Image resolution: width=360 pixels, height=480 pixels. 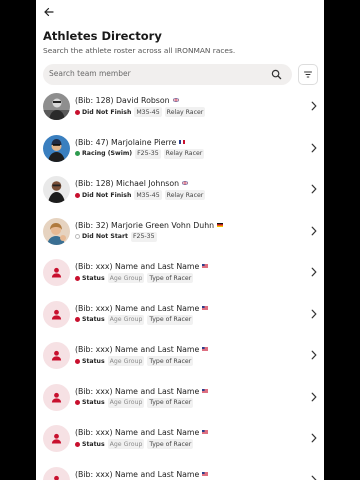 I want to click on athlete-name: (Bib: 47) Marjolaine Pierre, so click(x=130, y=142).